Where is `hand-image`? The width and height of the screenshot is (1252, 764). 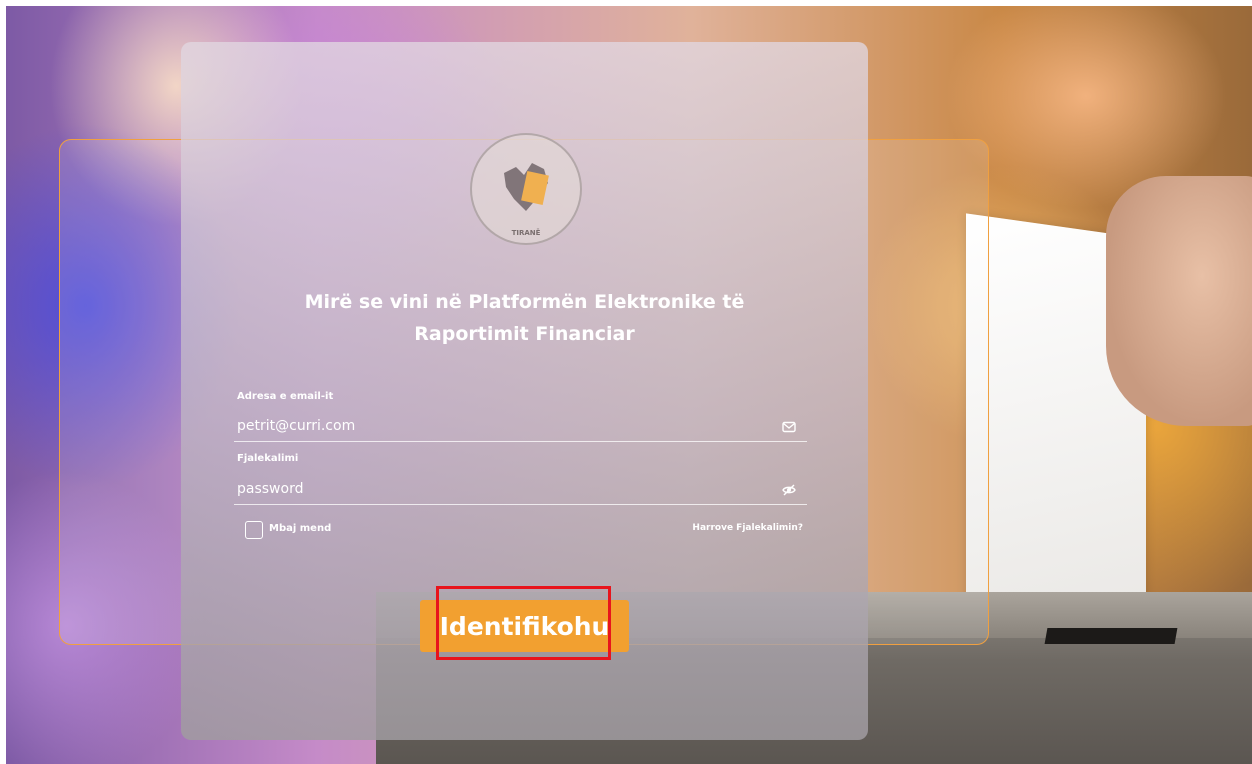
hand-image is located at coordinates (1179, 301).